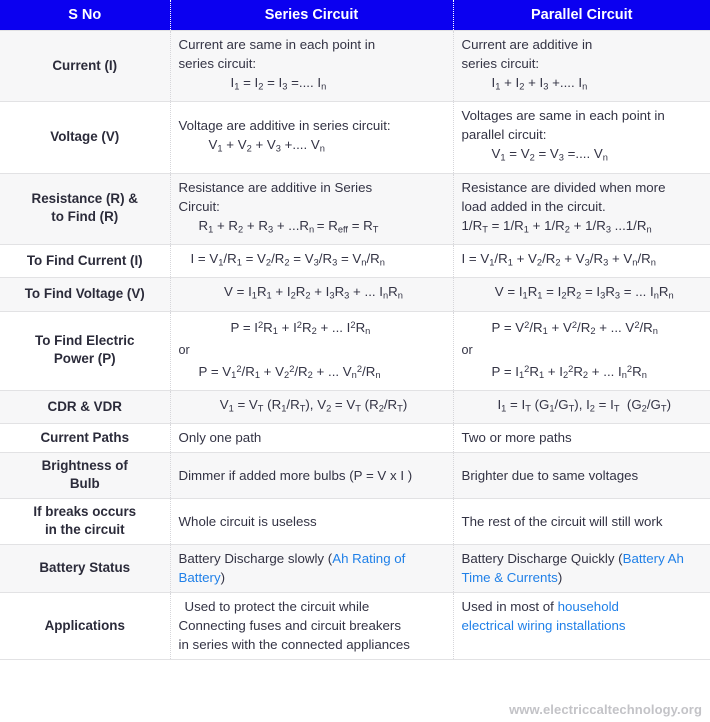 The width and height of the screenshot is (710, 722). Describe the element at coordinates (278, 83) in the screenshot. I see `formula: I1 = I2 = I3 =.... In` at that location.